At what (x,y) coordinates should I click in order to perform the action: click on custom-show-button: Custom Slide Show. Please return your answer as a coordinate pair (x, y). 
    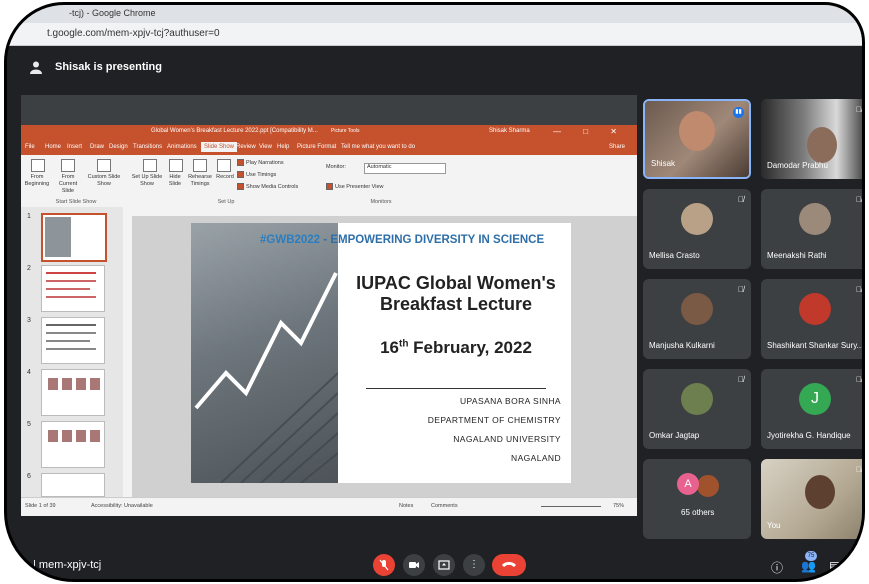
    Looking at the image, I should click on (104, 181).